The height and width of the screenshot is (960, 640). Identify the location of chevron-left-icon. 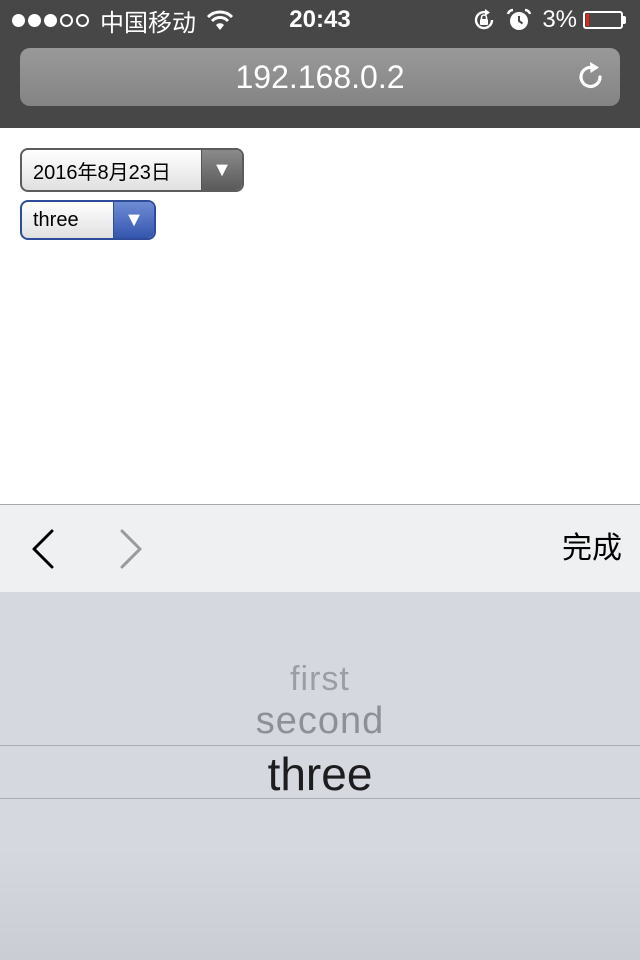
(42, 549).